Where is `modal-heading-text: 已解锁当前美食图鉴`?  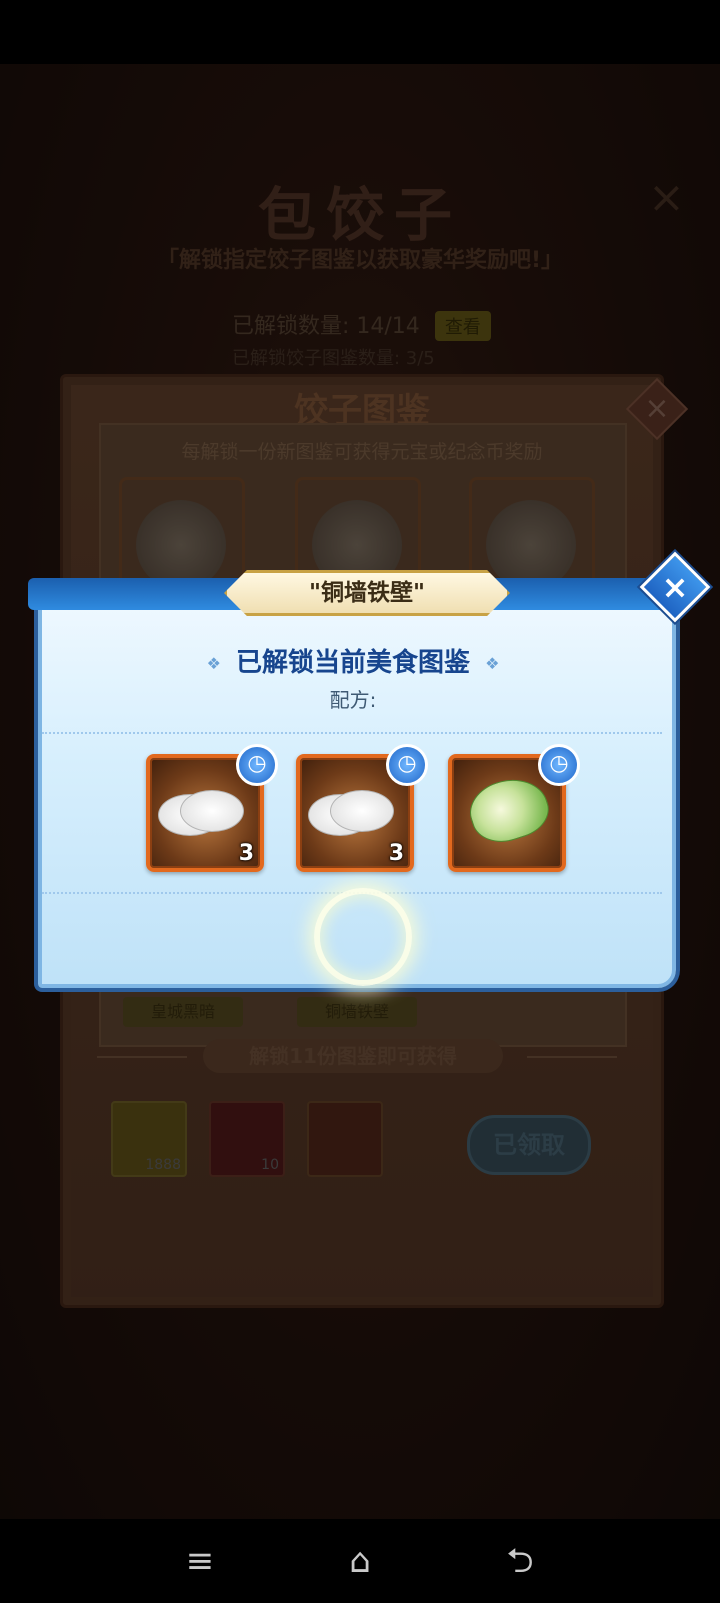
modal-heading-text: 已解锁当前美食图鉴 is located at coordinates (352, 663).